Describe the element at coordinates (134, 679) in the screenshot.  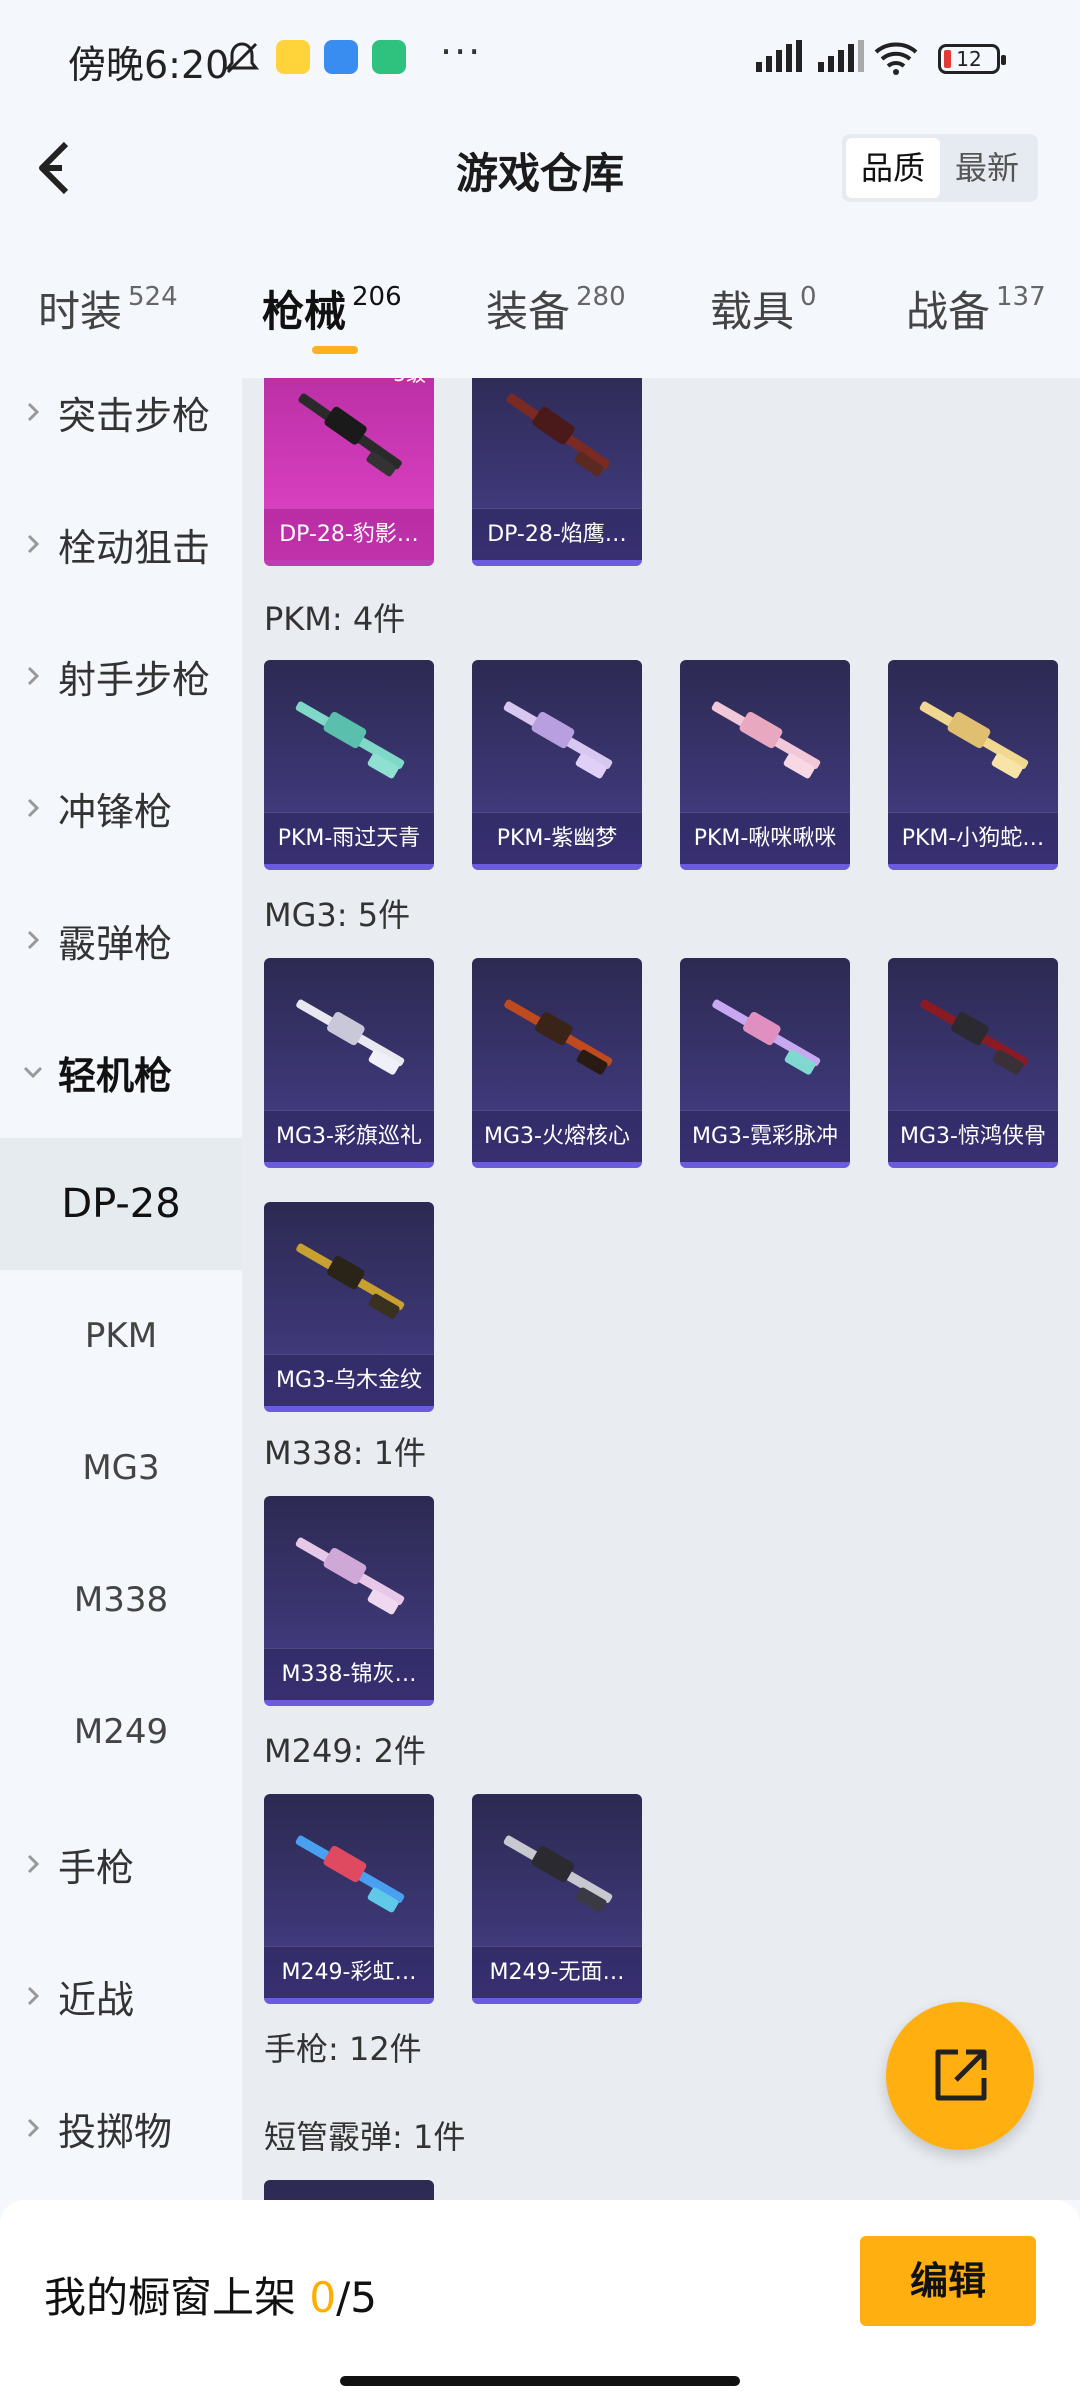
I see `sidebar-item-label: 射手步枪` at that location.